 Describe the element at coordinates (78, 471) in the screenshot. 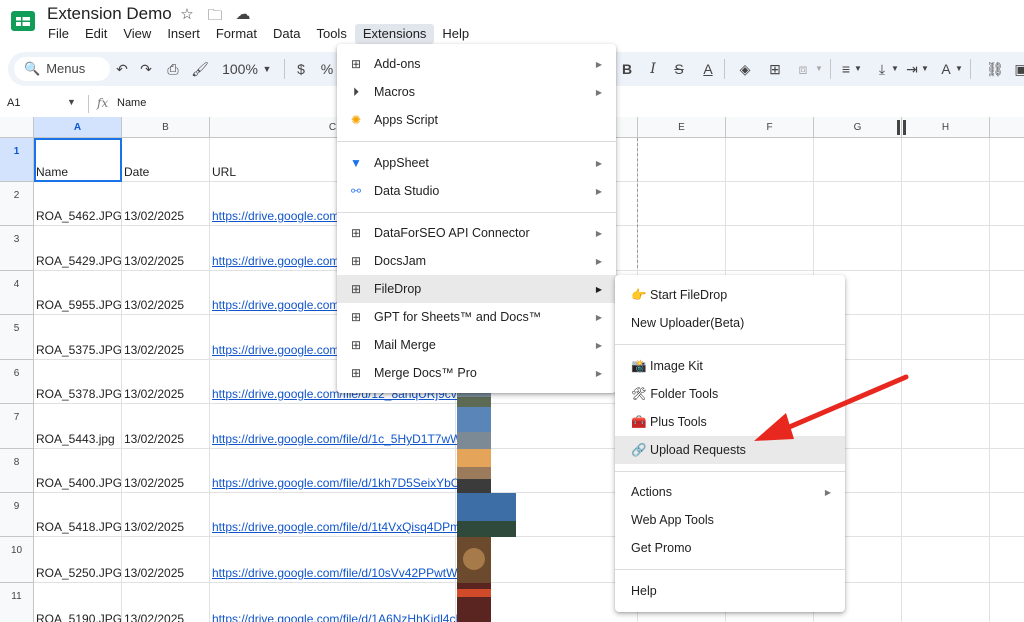

I see `table-cell: ROA_5400.JPG` at that location.